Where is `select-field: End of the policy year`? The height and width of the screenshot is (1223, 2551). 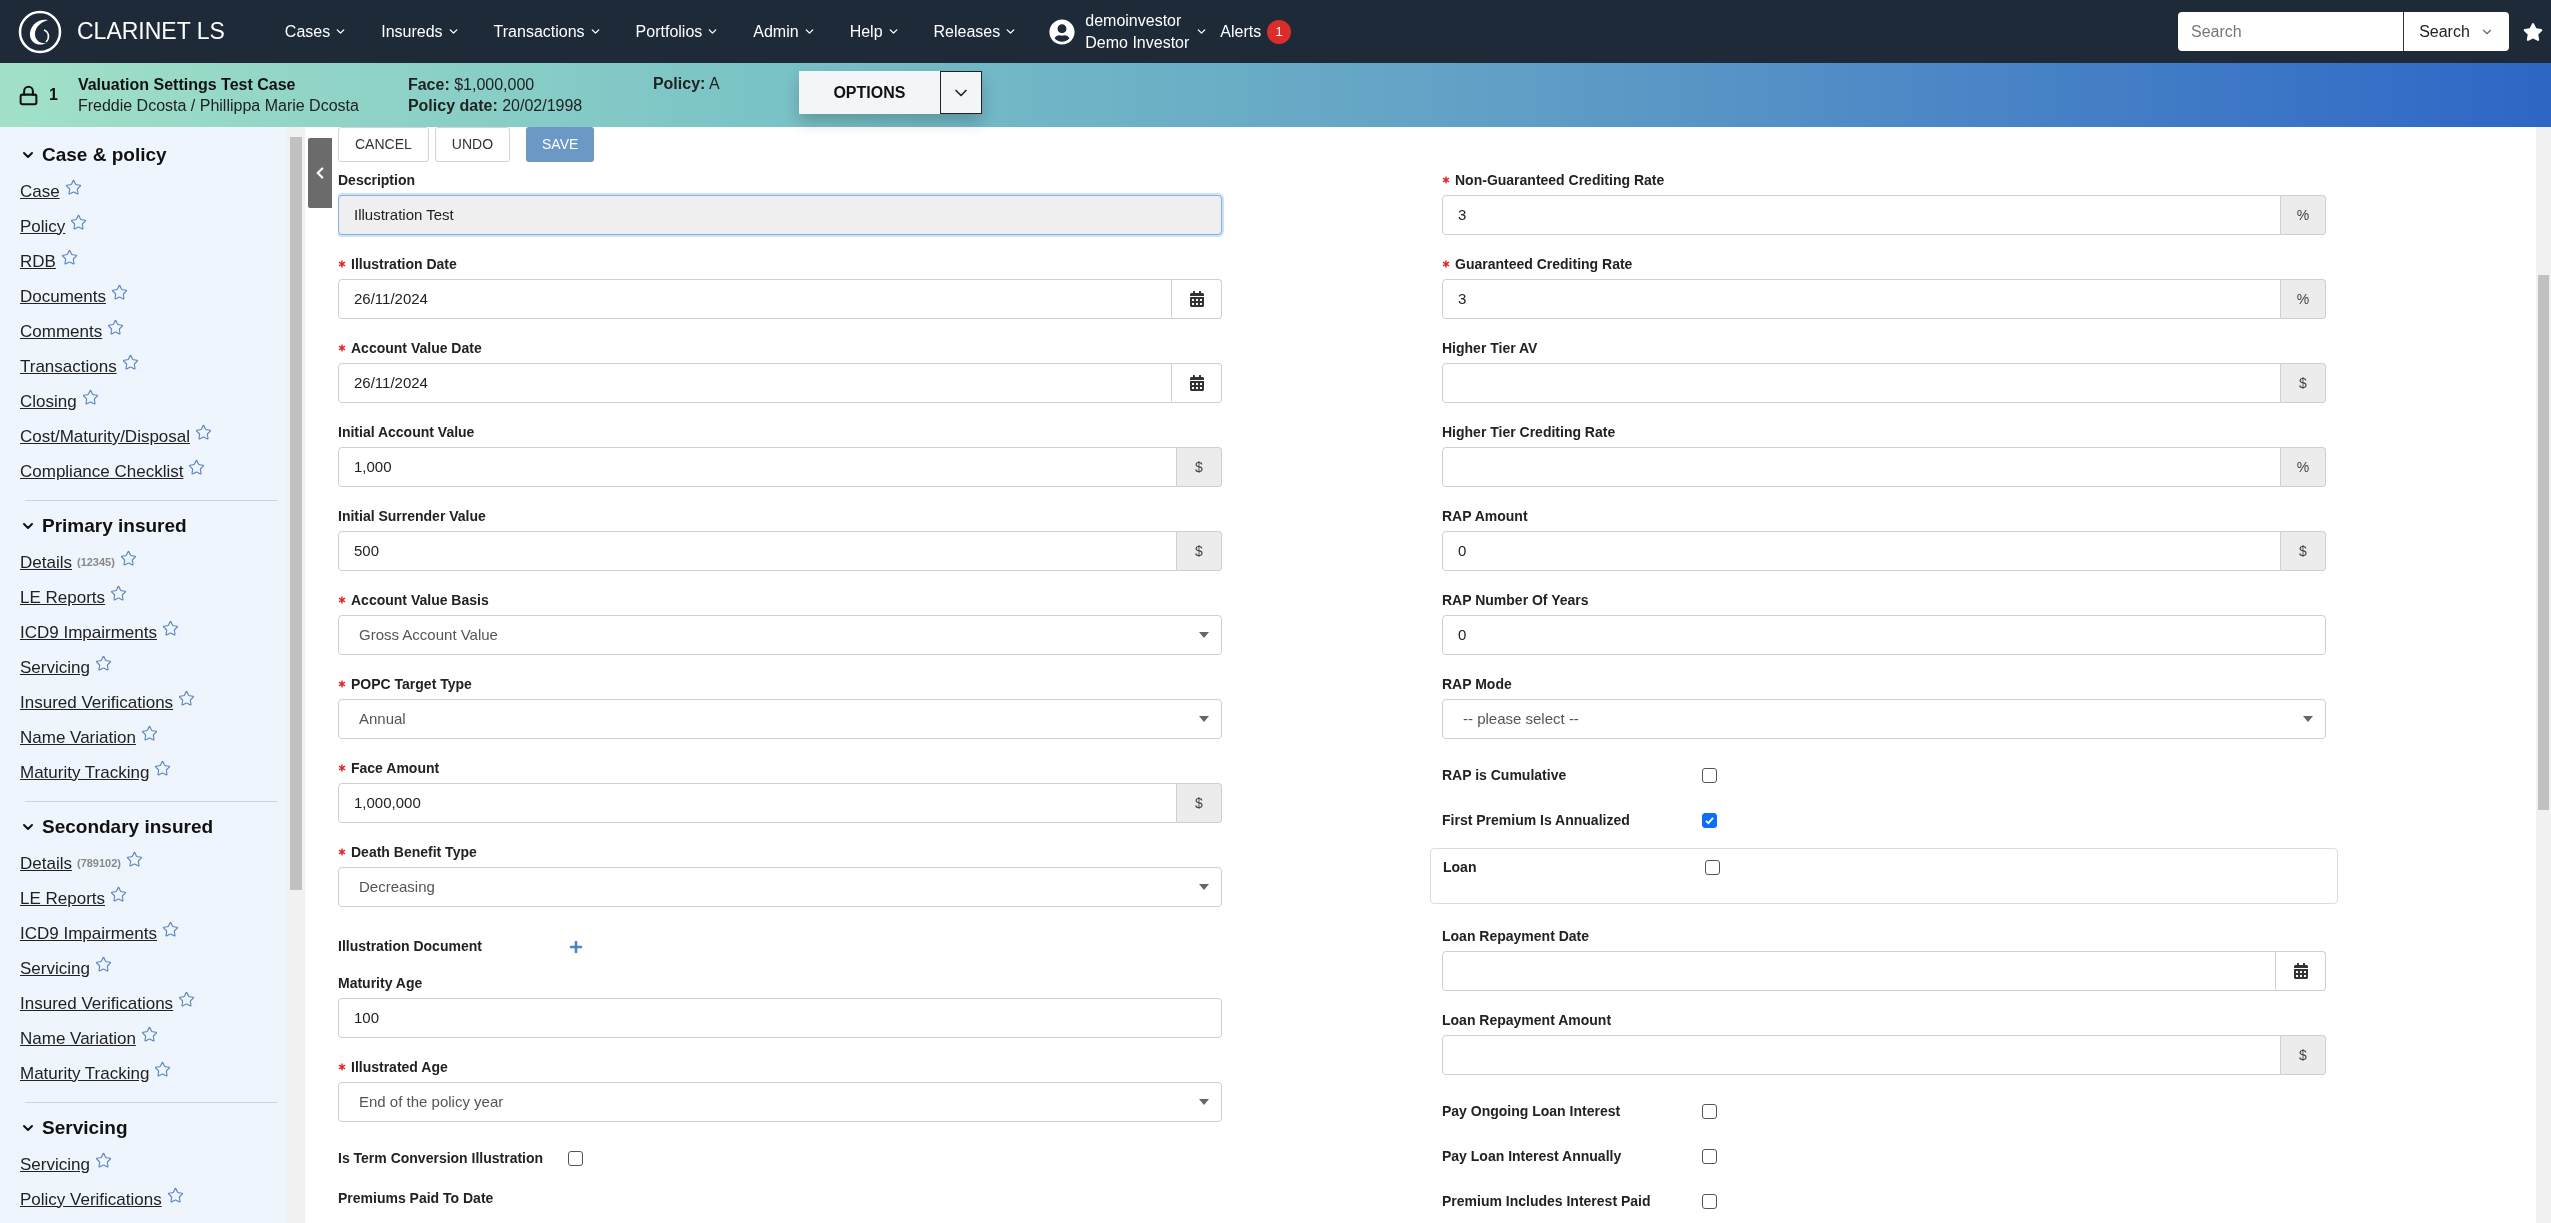 select-field: End of the policy year is located at coordinates (780, 1102).